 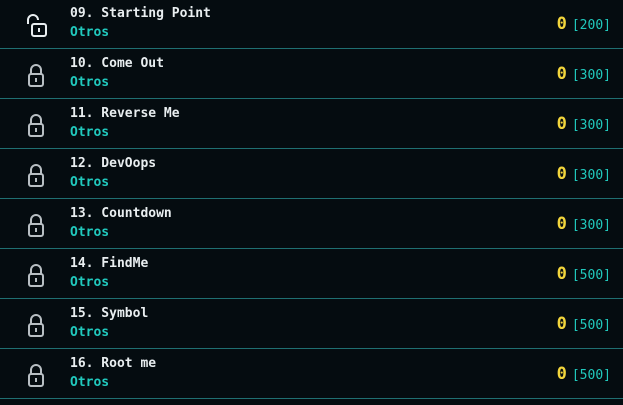 What do you see at coordinates (37, 25) in the screenshot?
I see `unlocked-padlock-icon` at bounding box center [37, 25].